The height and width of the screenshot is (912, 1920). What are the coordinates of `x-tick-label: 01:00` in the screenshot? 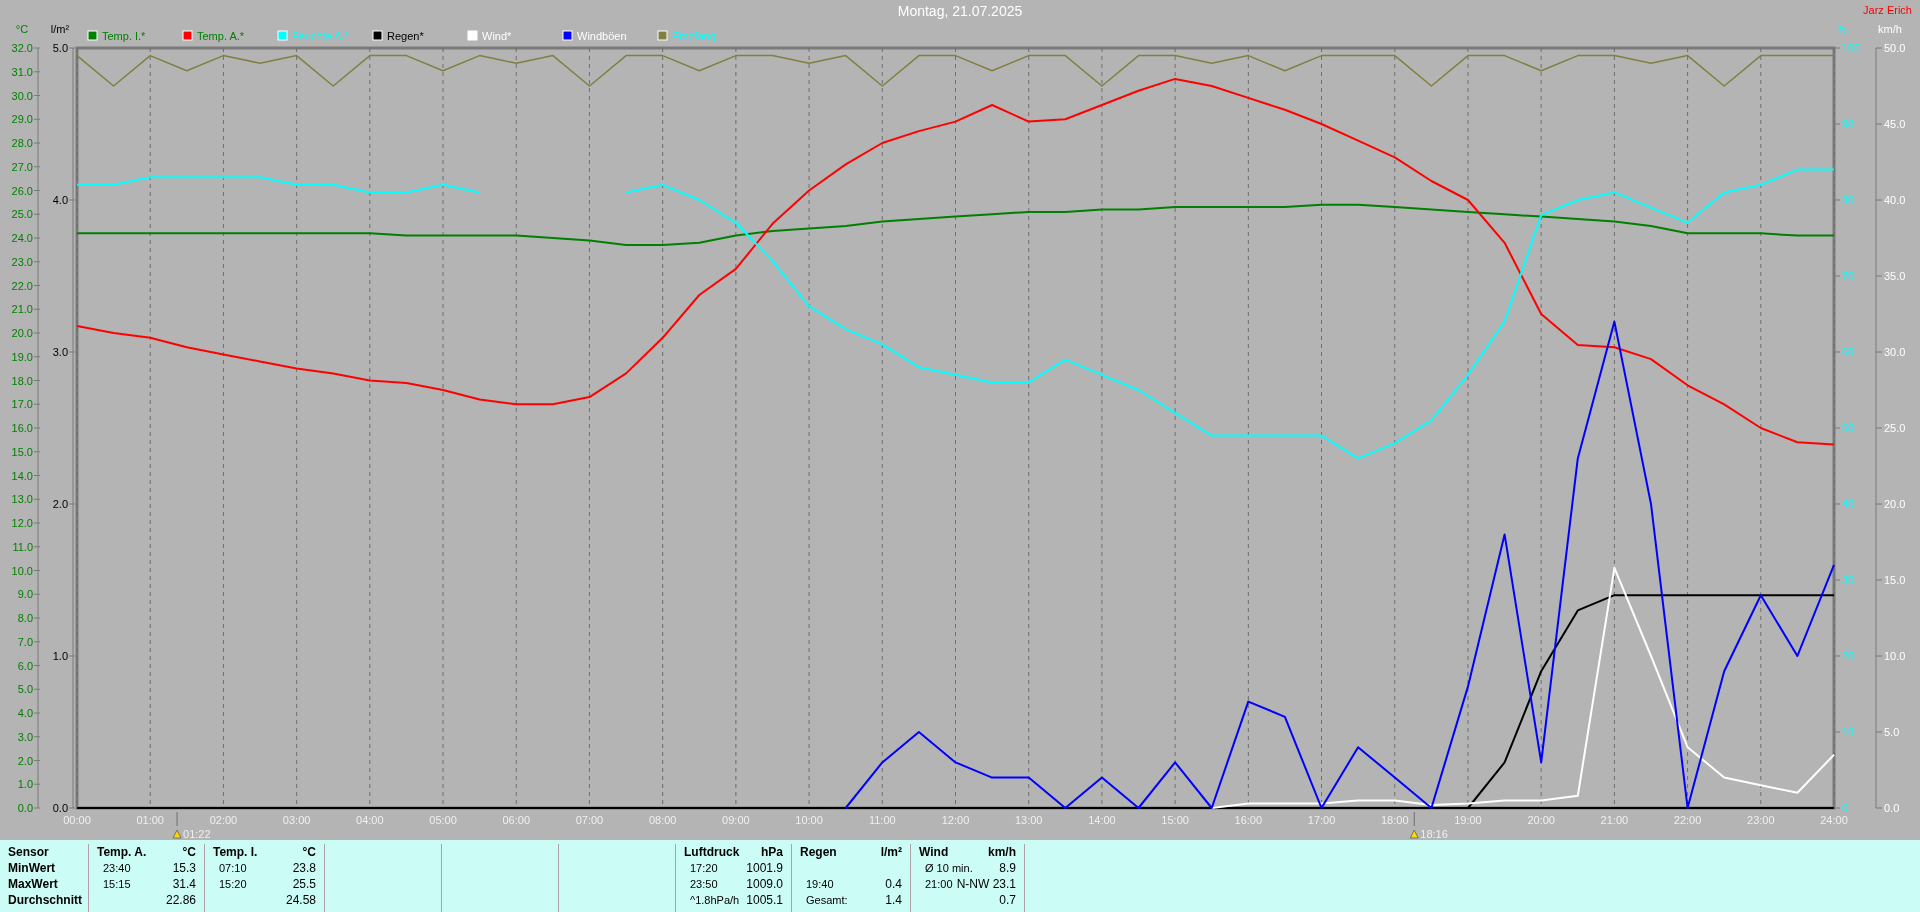 It's located at (150, 820).